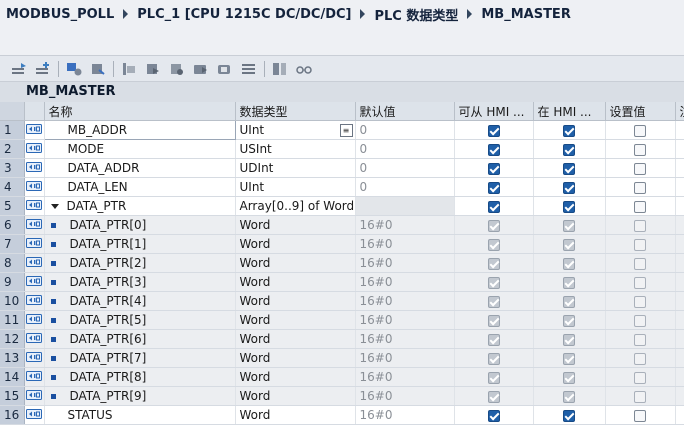  I want to click on row-number: 11, so click(12, 320).